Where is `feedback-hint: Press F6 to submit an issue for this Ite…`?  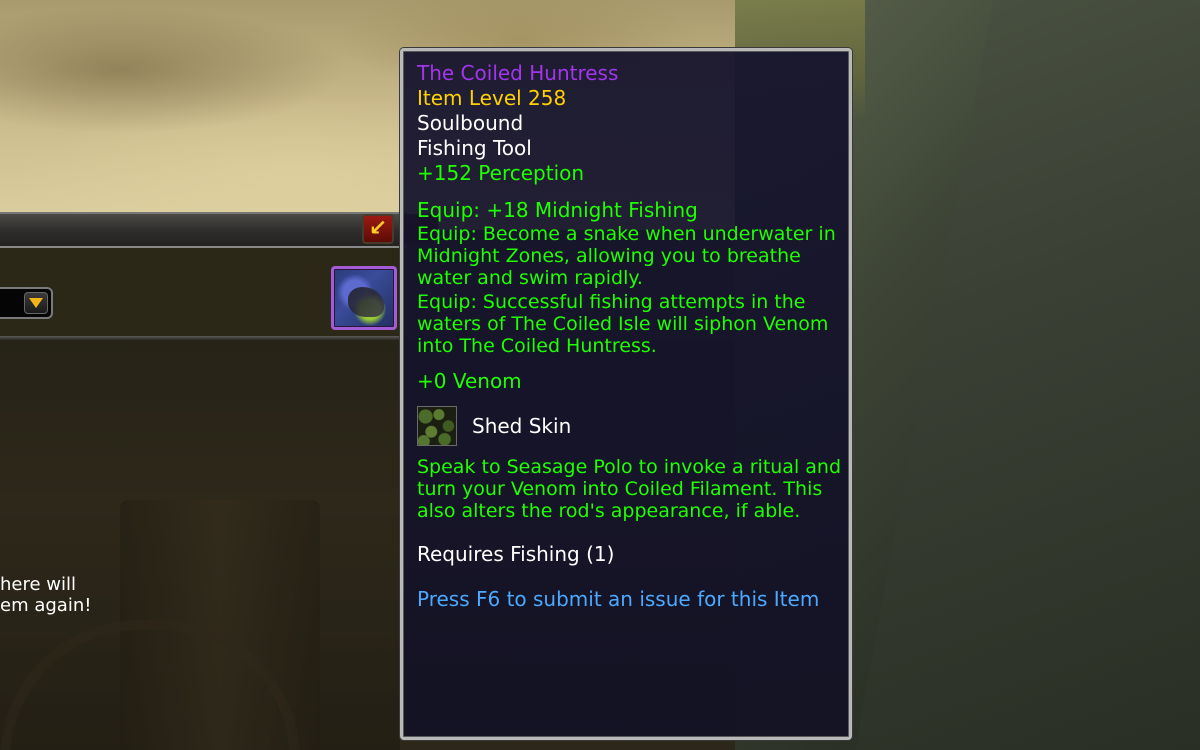
feedback-hint: Press F6 to submit an issue for this Ite… is located at coordinates (618, 599).